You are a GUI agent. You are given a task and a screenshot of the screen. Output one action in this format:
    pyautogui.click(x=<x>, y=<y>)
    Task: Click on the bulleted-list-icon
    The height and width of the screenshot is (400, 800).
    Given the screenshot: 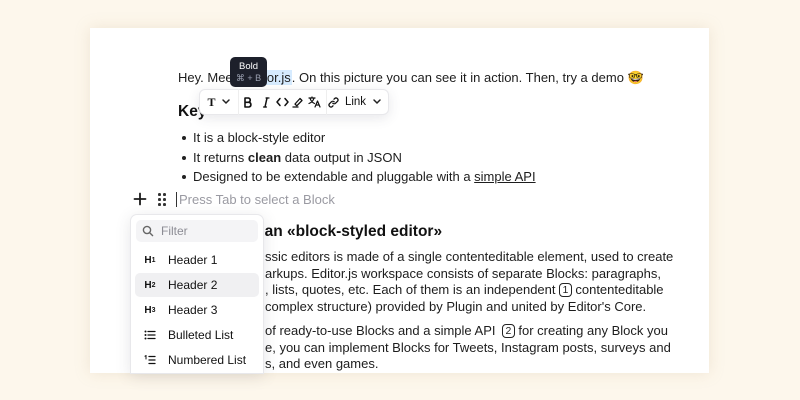 What is the action you would take?
    pyautogui.click(x=150, y=335)
    